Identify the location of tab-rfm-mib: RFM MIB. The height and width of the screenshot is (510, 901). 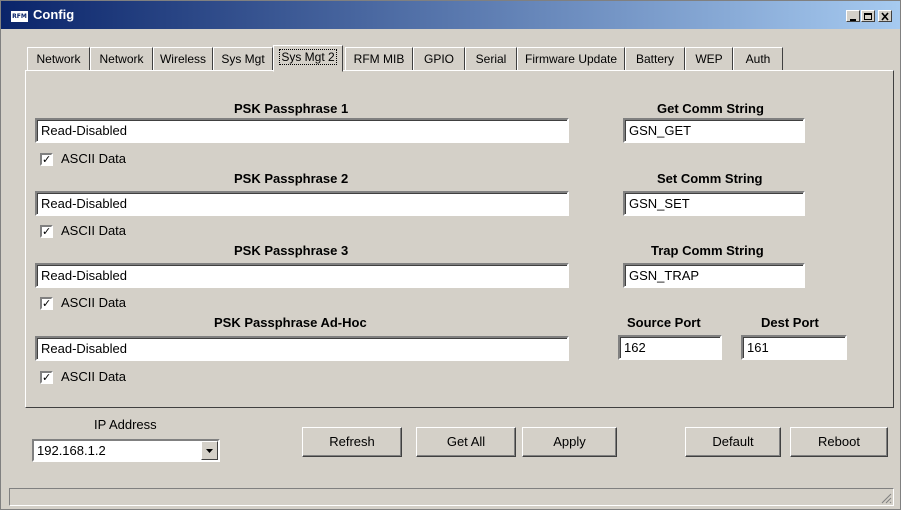
(379, 59).